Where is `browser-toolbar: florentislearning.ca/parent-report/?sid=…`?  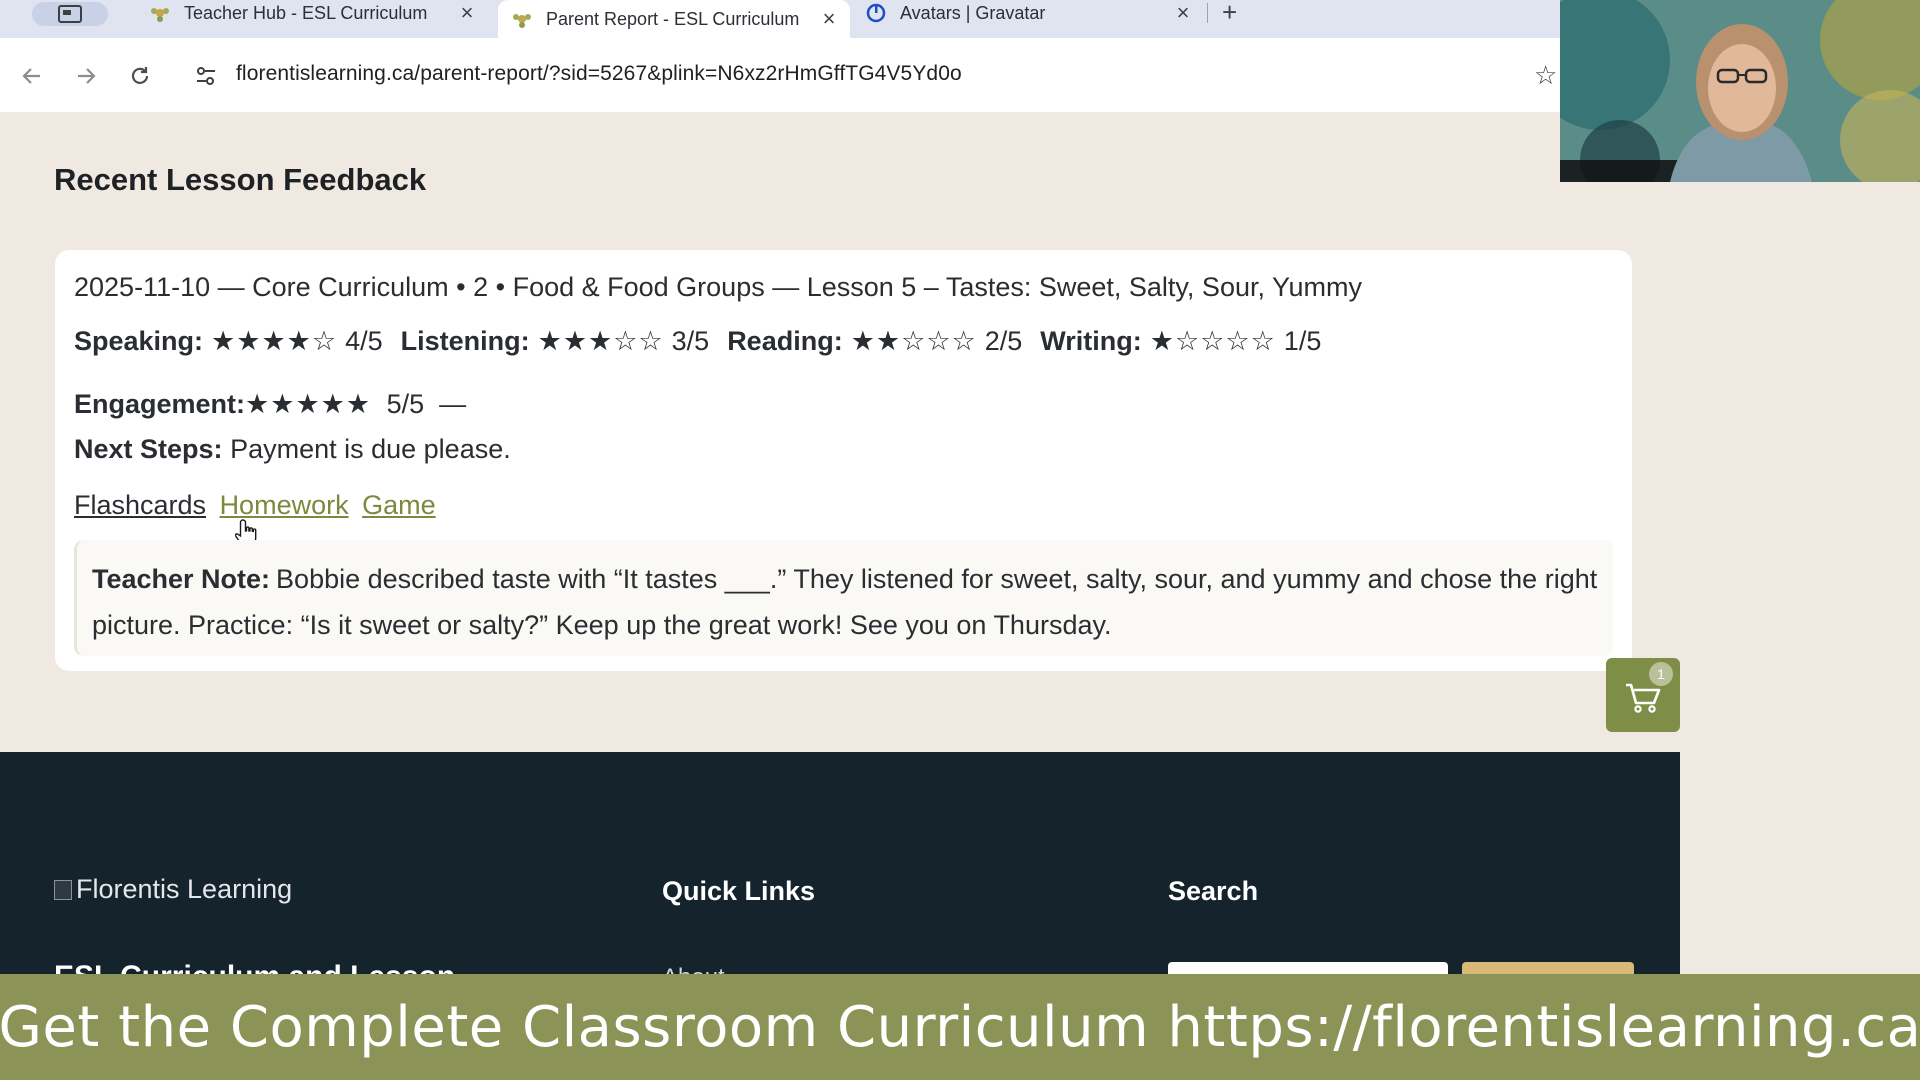
browser-toolbar: florentislearning.ca/parent-report/?sid=… is located at coordinates (785, 75).